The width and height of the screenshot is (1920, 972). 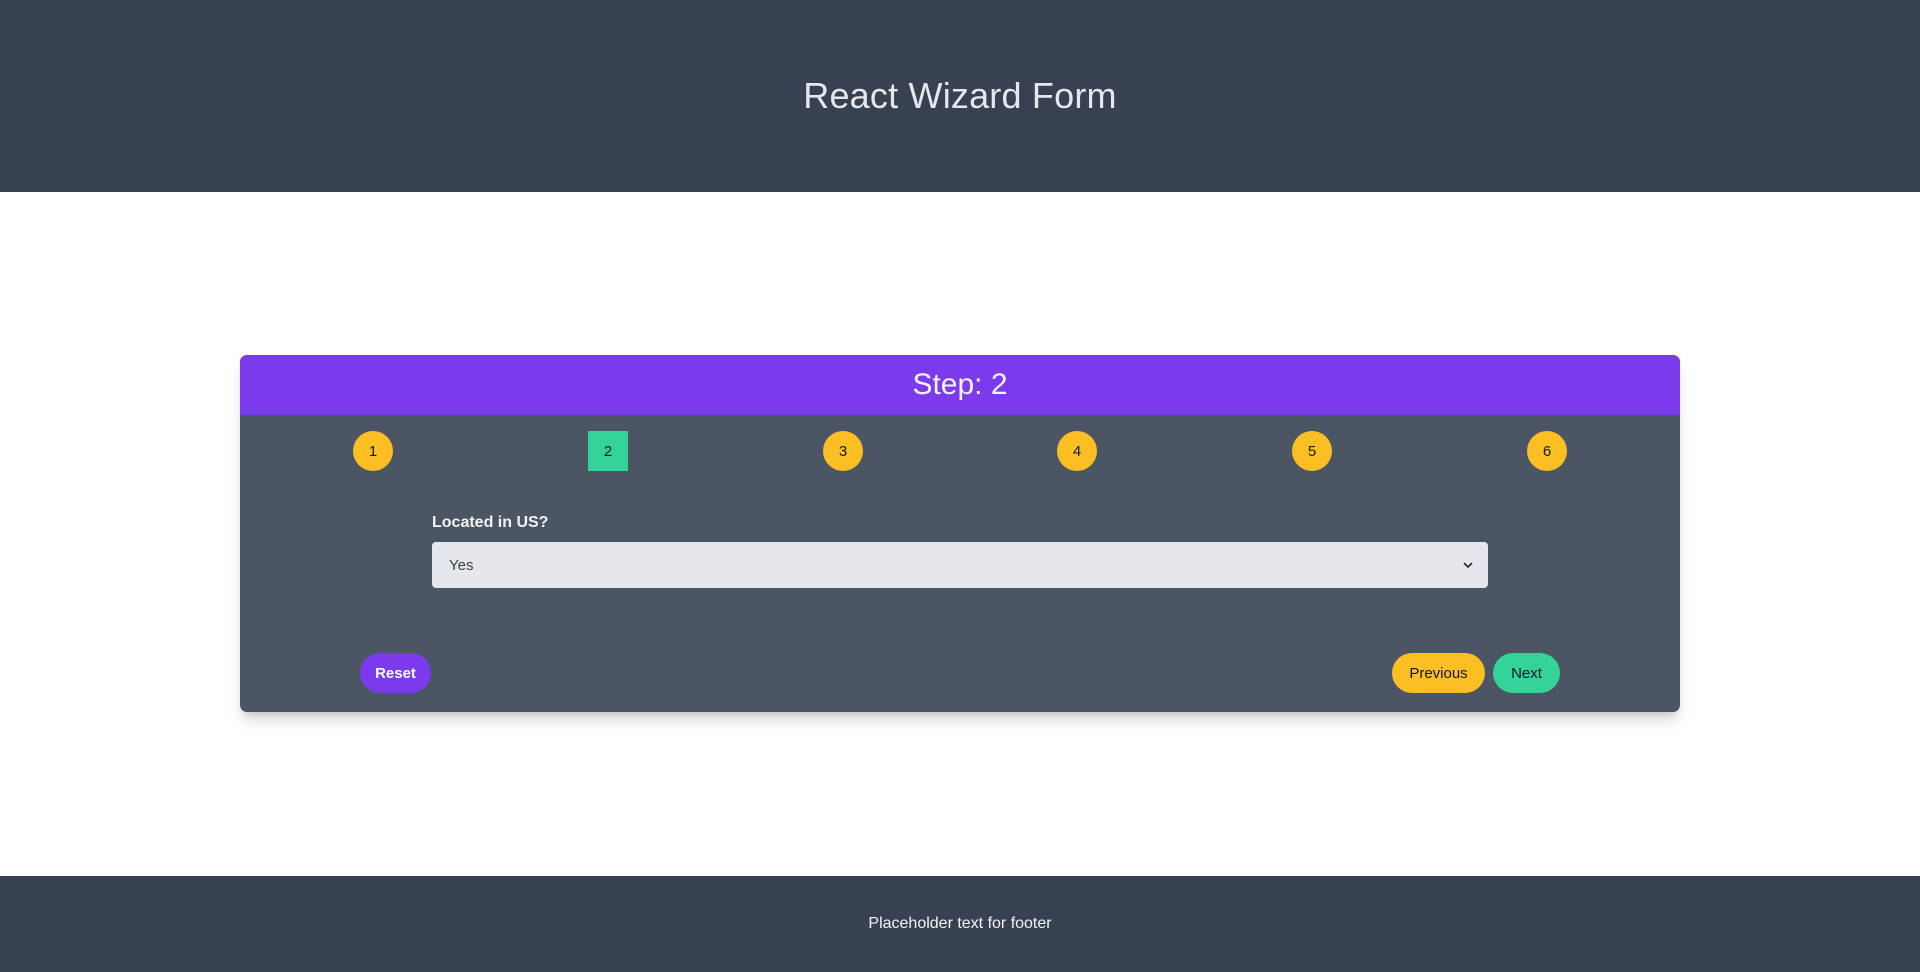 I want to click on wizard-header: Step: 2, so click(x=960, y=385).